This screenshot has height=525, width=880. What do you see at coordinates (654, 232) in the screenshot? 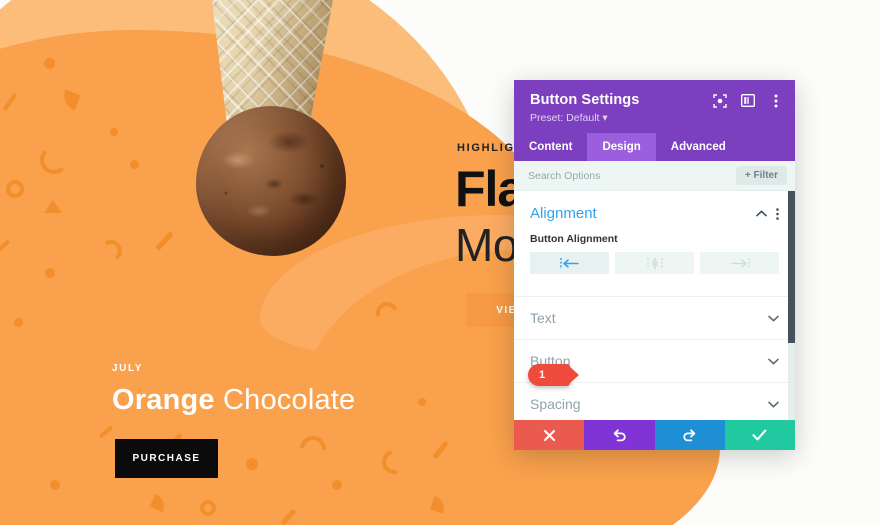
I see `alignment-section: Alignment Button Alignment` at bounding box center [654, 232].